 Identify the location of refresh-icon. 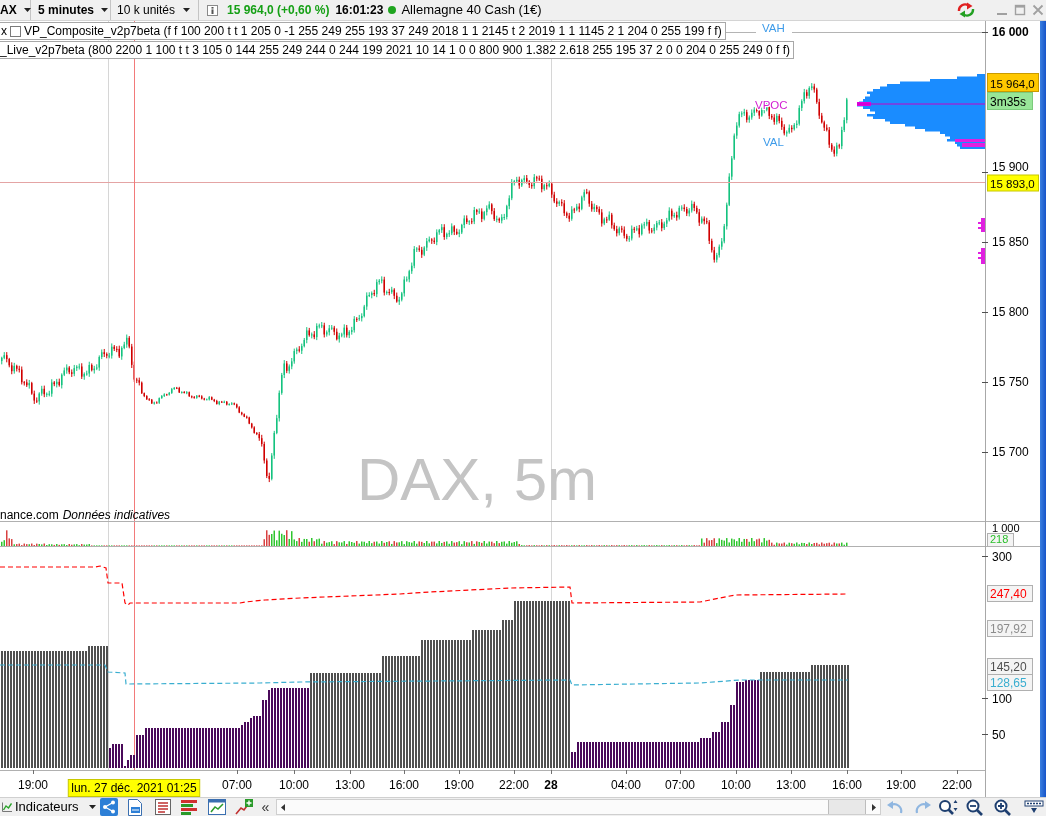
(966, 10).